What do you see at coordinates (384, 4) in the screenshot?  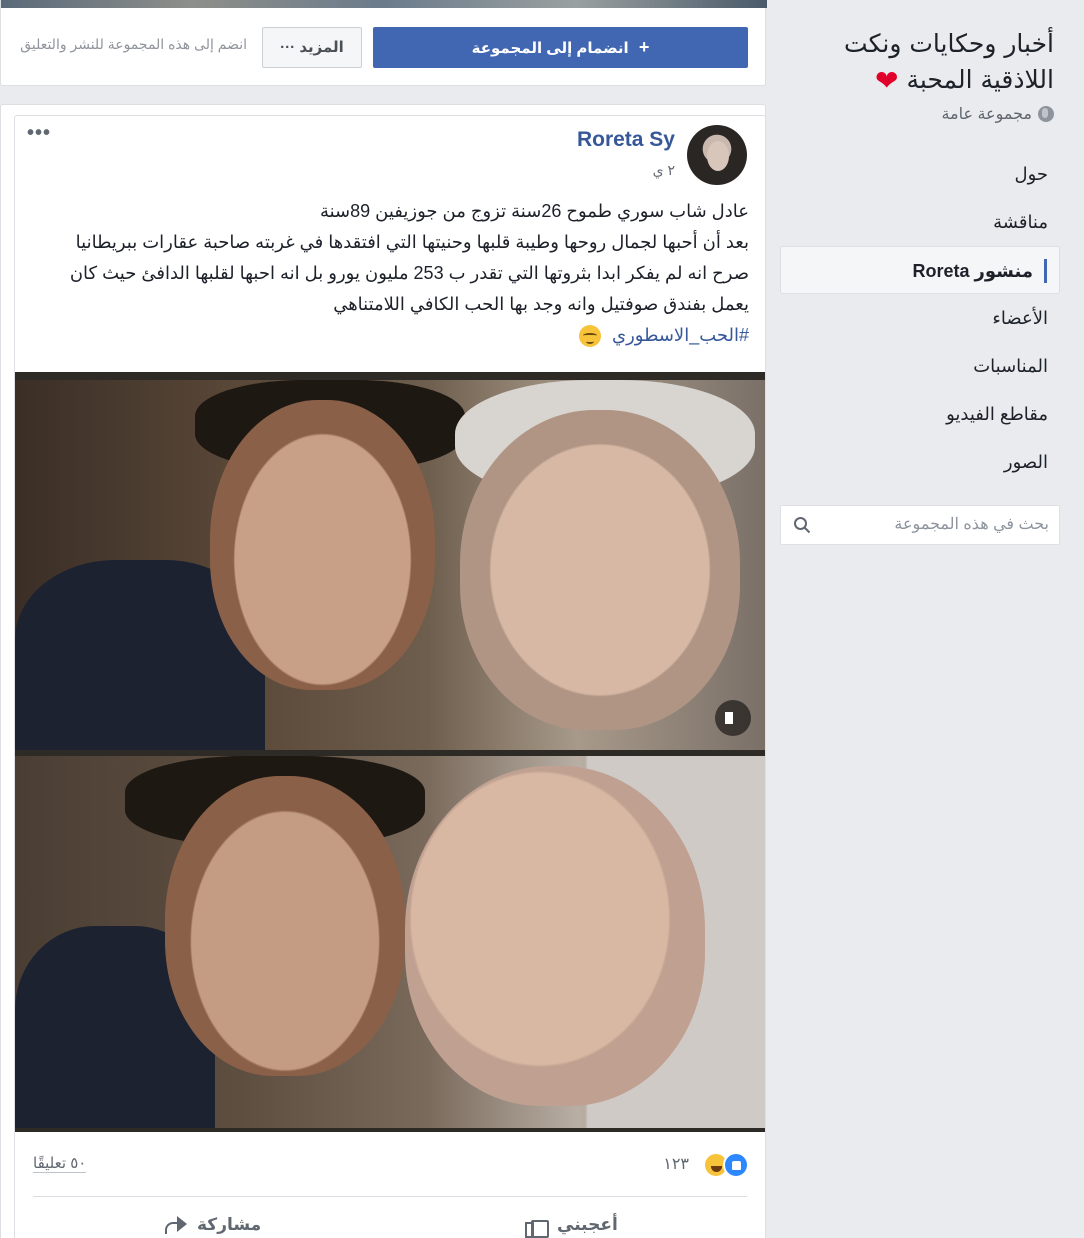 I see `cover-photo` at bounding box center [384, 4].